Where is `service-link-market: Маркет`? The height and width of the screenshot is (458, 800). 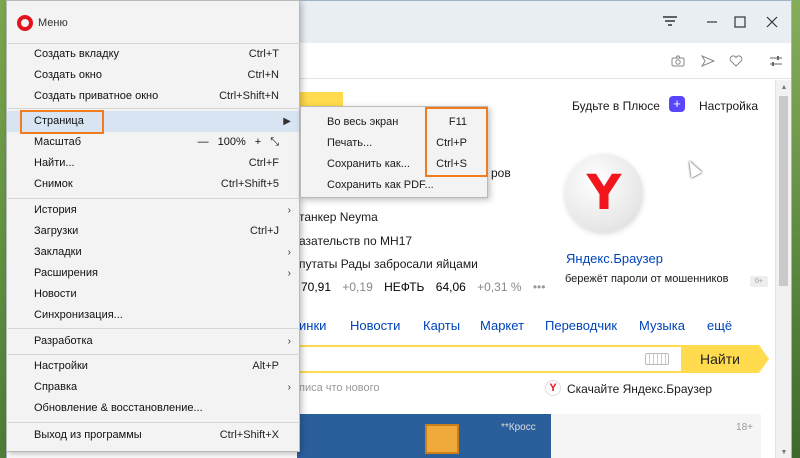
service-link-market: Маркет is located at coordinates (502, 325).